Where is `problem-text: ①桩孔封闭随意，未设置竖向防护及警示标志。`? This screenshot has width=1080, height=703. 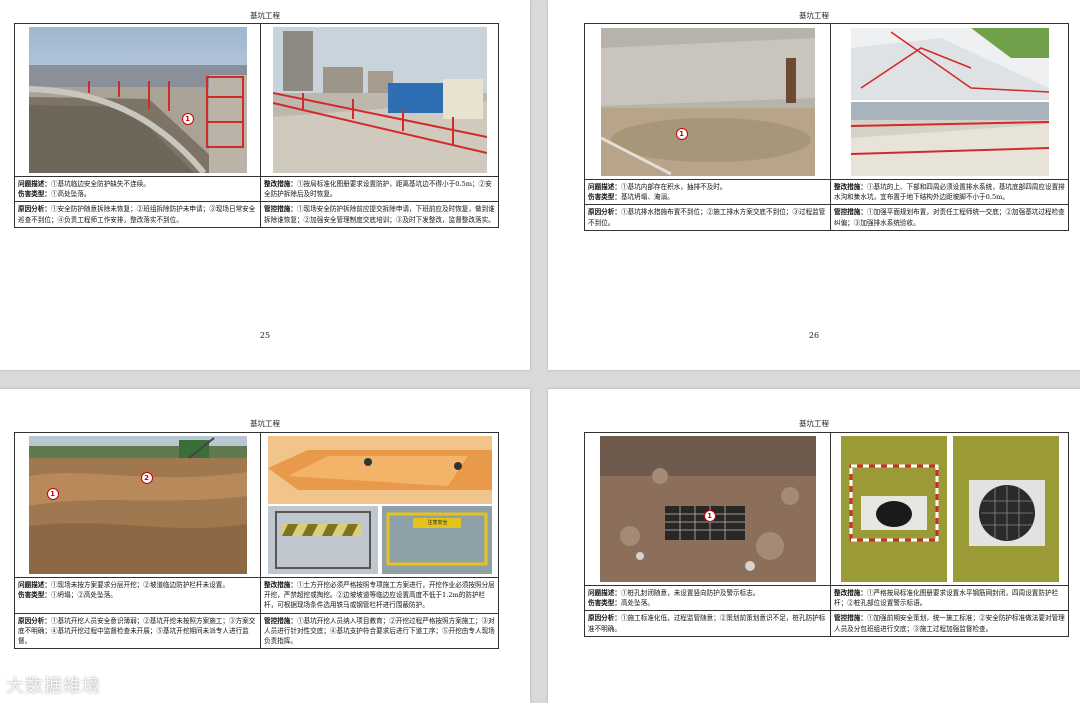 problem-text: ①桩孔封闭随意，未设置竖向防护及警示标志。 is located at coordinates (690, 593).